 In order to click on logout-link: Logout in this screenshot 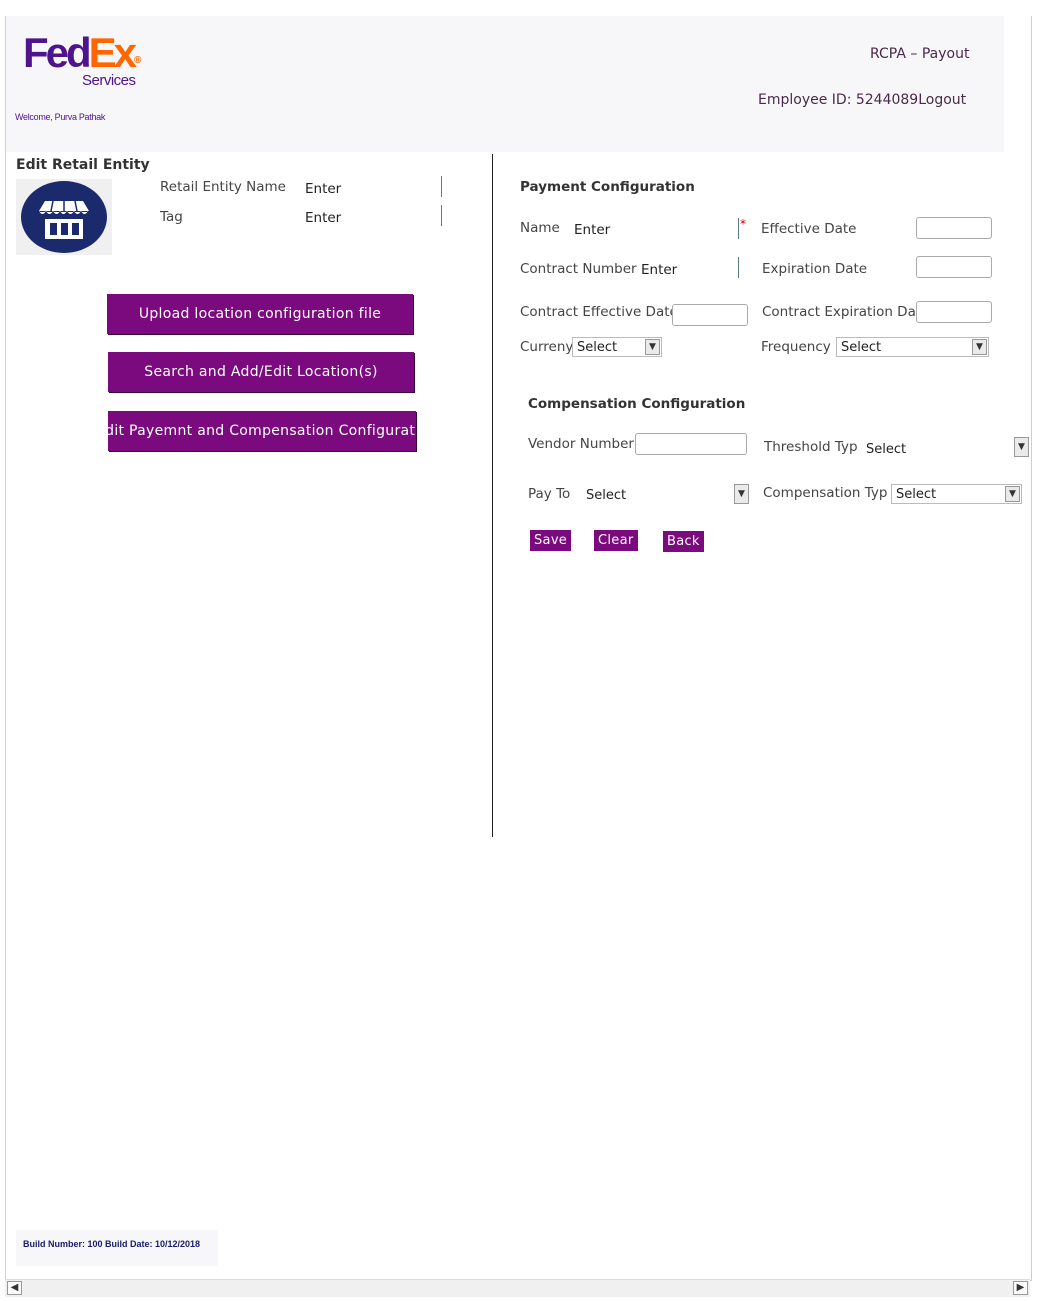, I will do `click(942, 100)`.